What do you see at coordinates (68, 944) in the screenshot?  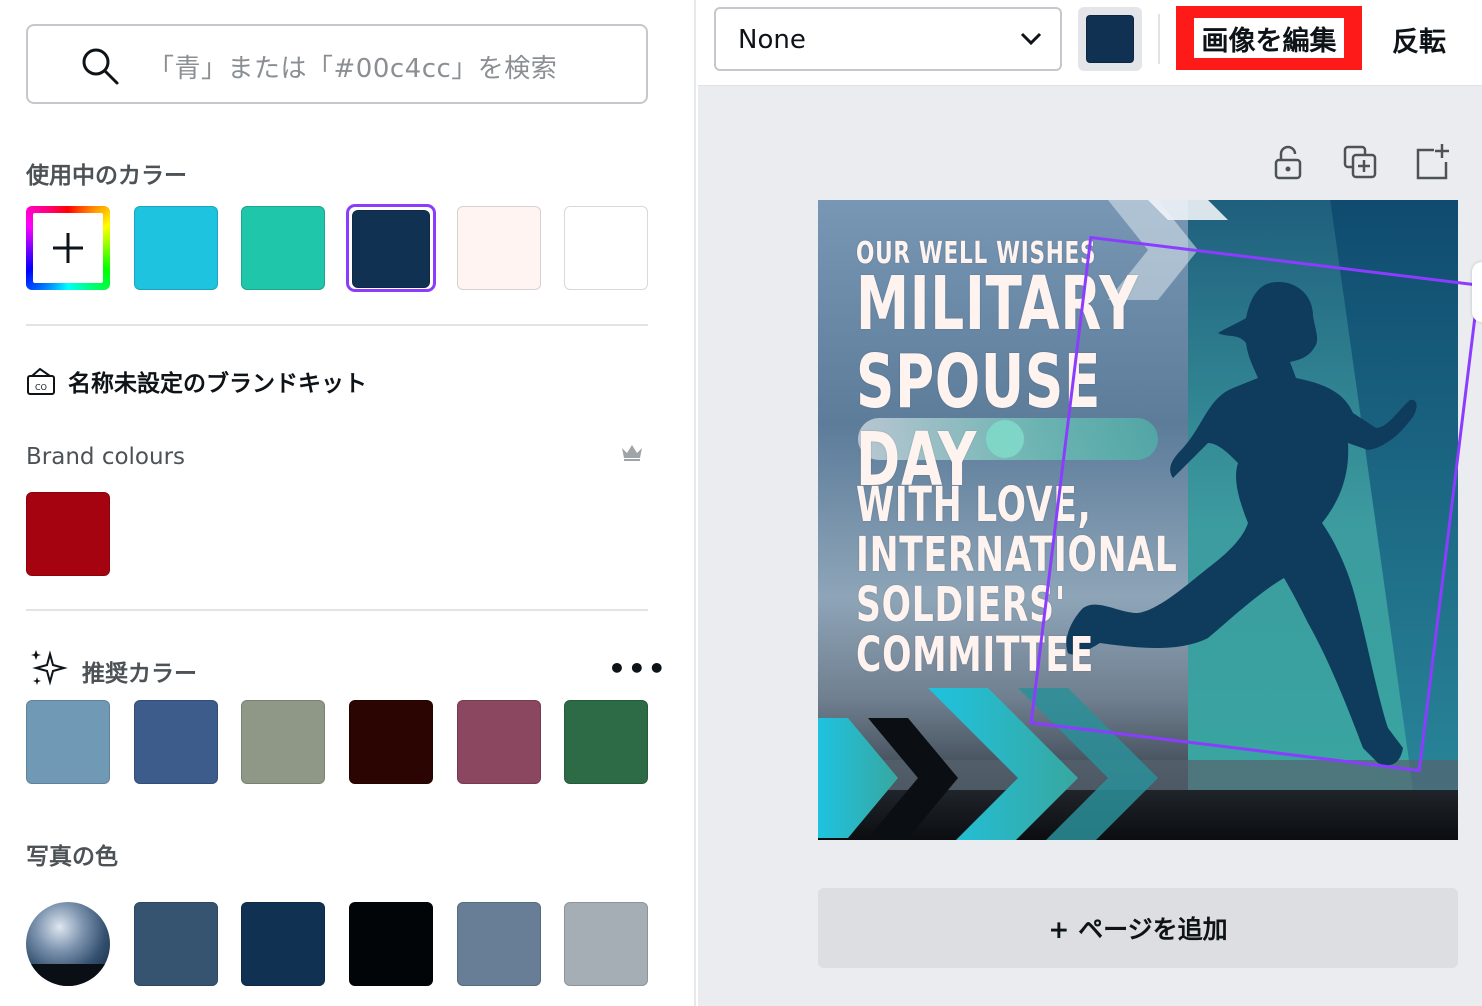 I see `photo-thumbnail` at bounding box center [68, 944].